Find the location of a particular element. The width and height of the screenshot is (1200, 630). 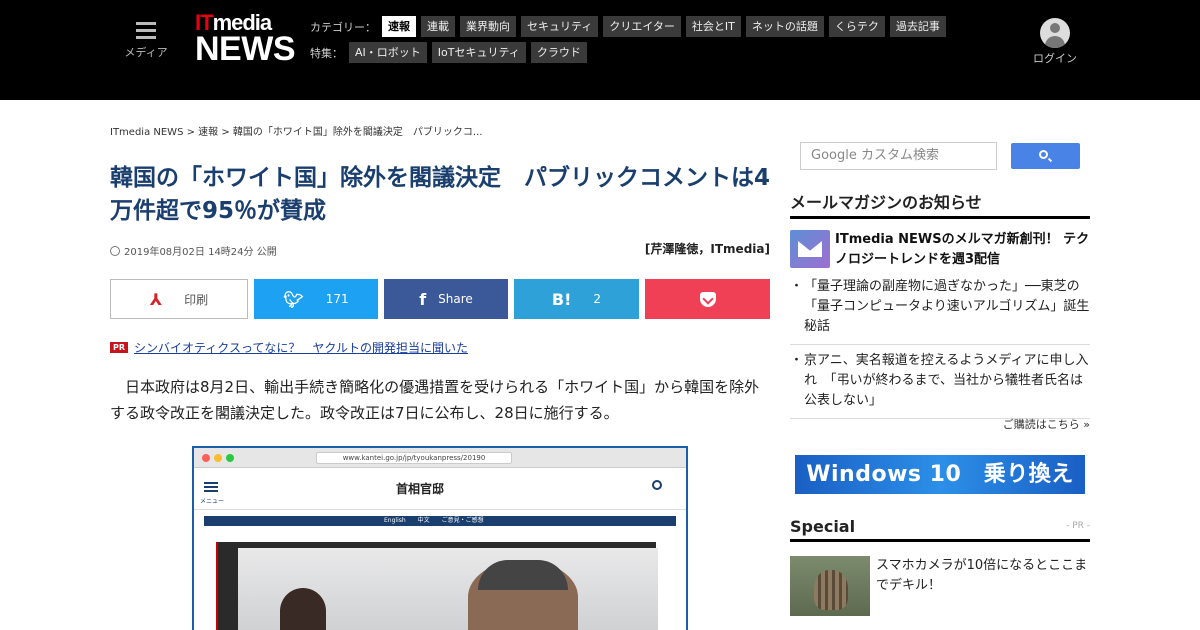

category-tag-net: ネットの話題 is located at coordinates (784, 26).